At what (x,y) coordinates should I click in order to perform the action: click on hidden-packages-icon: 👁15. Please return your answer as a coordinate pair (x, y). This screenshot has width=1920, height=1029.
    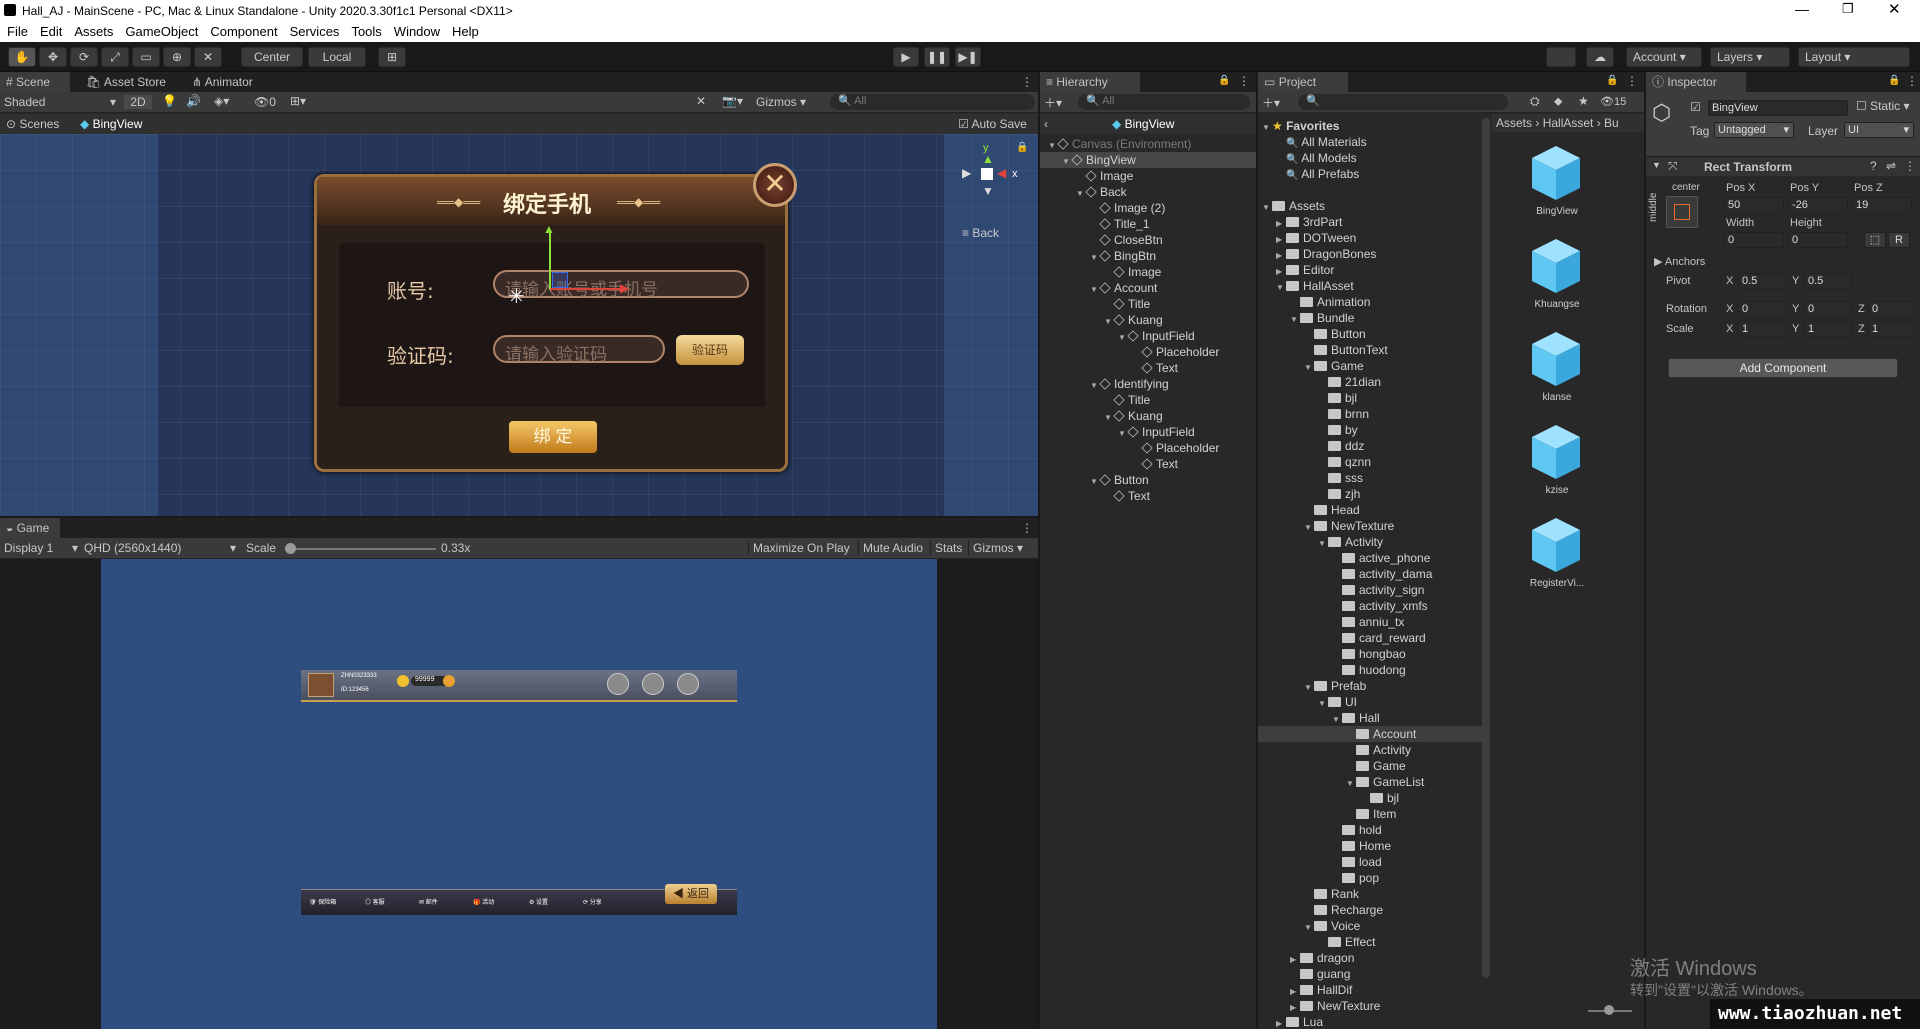
    Looking at the image, I should click on (1613, 101).